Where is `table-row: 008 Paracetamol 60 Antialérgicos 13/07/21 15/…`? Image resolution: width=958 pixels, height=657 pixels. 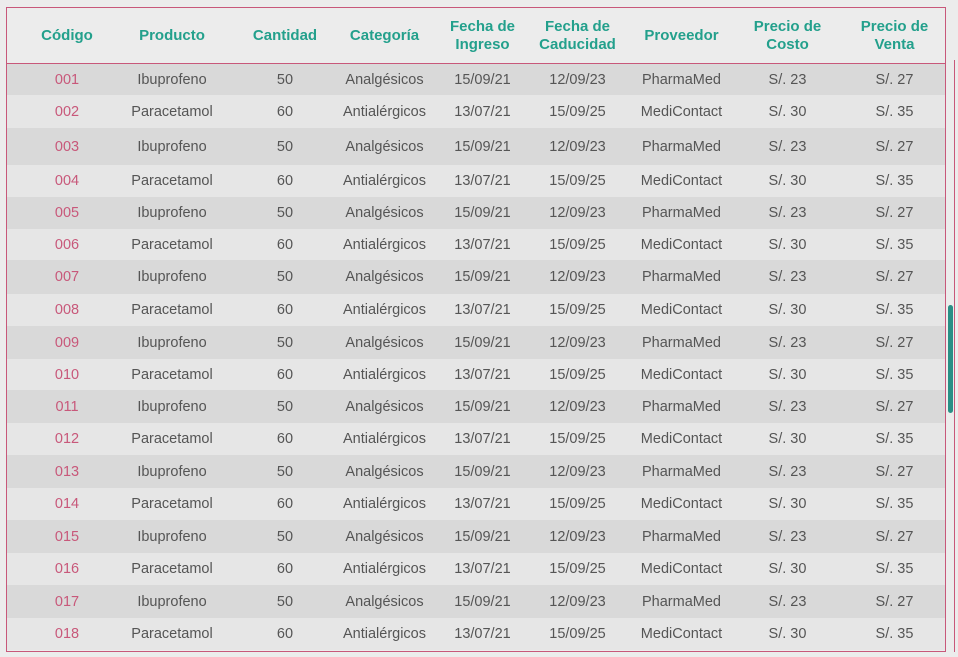
table-row: 008 Paracetamol 60 Antialérgicos 13/07/21 15/… is located at coordinates (476, 310).